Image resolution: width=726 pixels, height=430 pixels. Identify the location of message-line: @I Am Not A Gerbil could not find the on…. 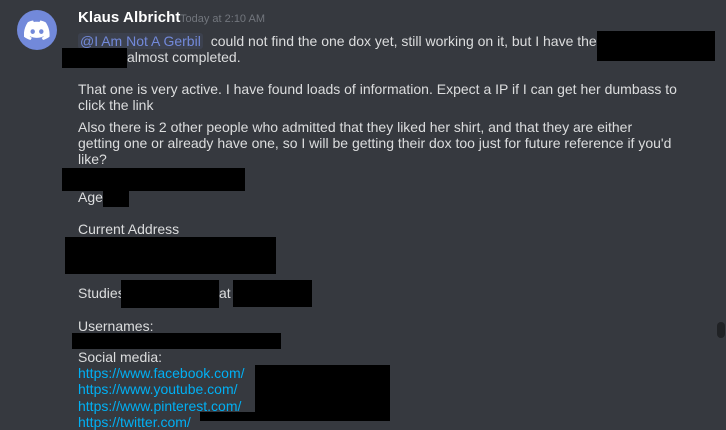
(337, 41).